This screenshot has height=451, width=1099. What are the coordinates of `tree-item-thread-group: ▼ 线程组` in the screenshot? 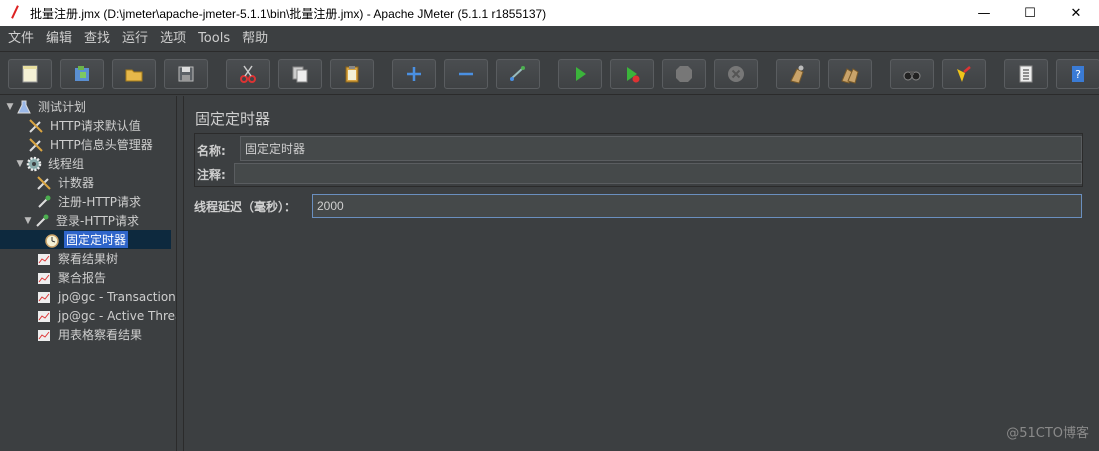 It's located at (50, 163).